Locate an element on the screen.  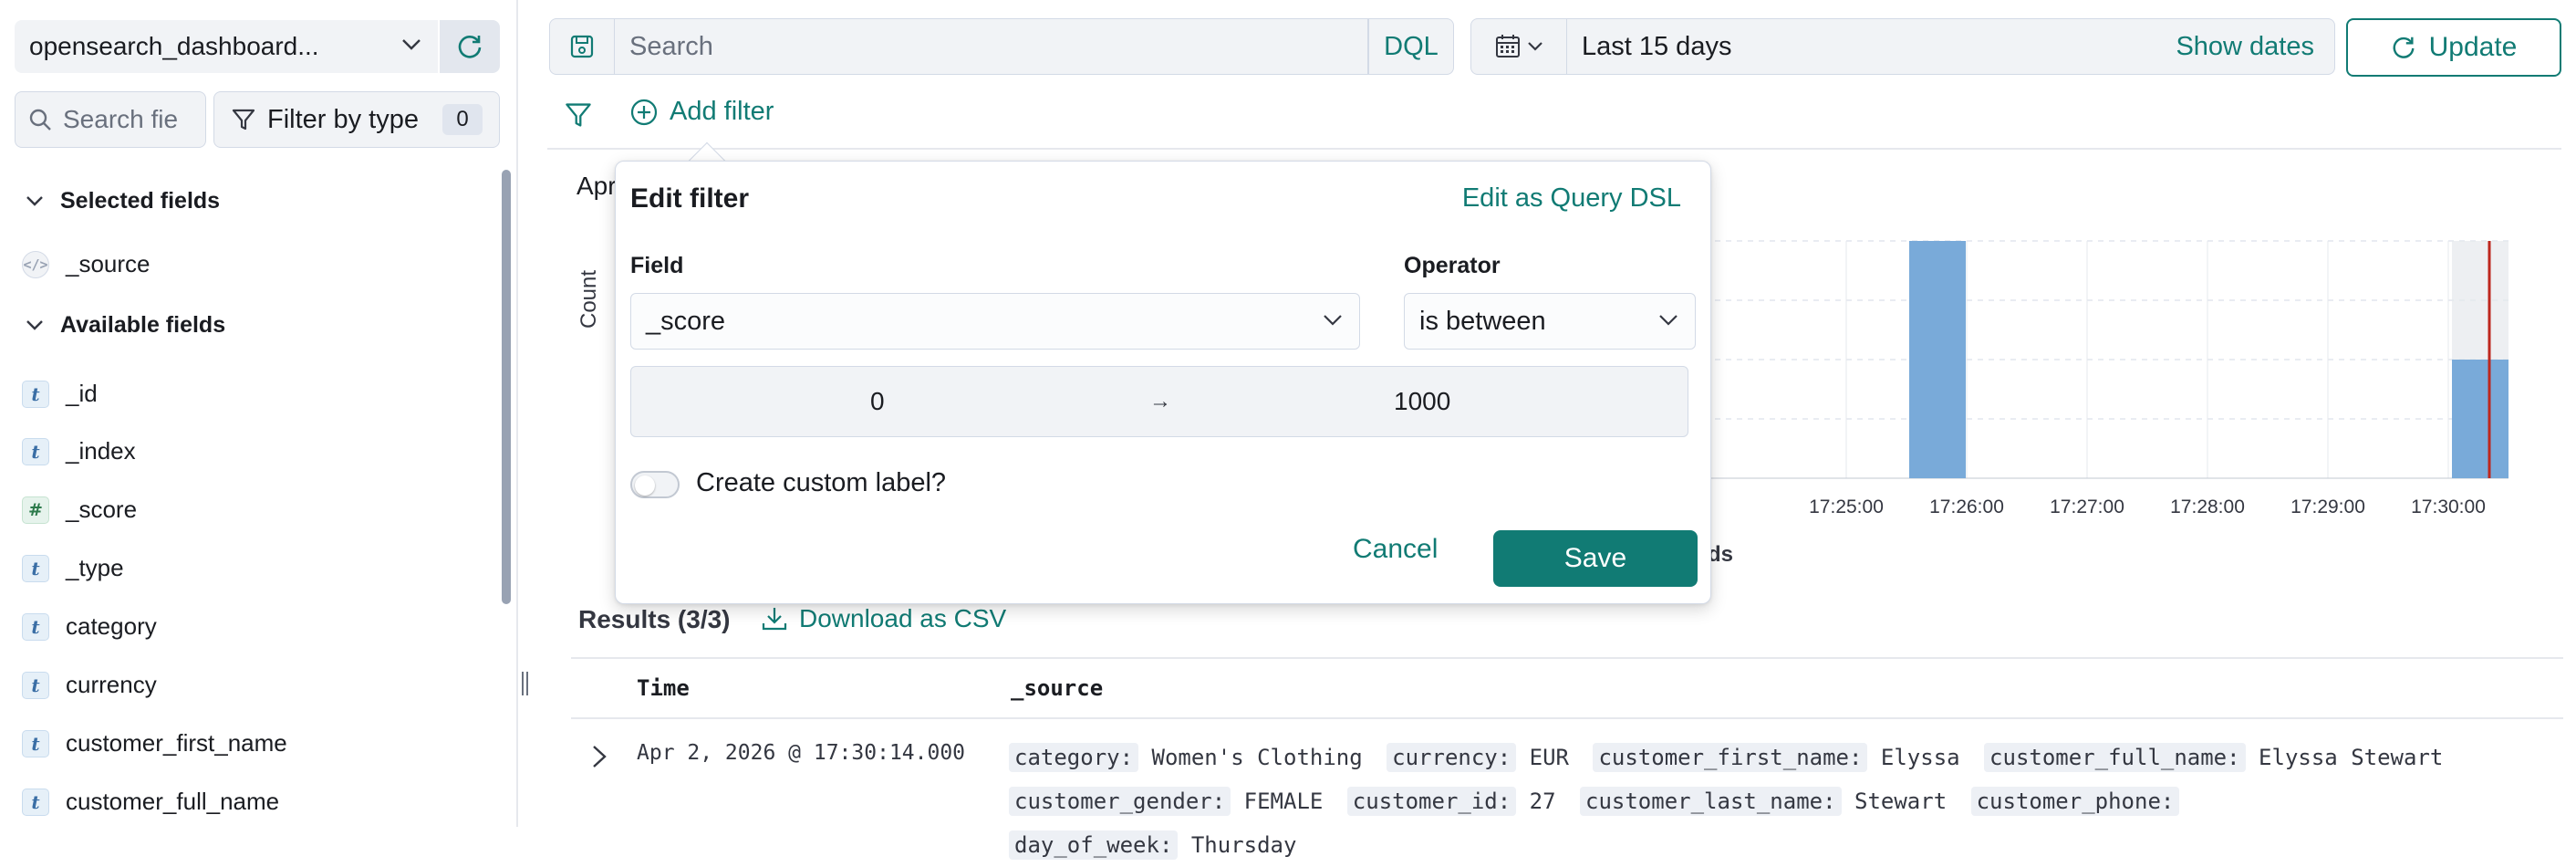
field-search-input: Search fie is located at coordinates (110, 119).